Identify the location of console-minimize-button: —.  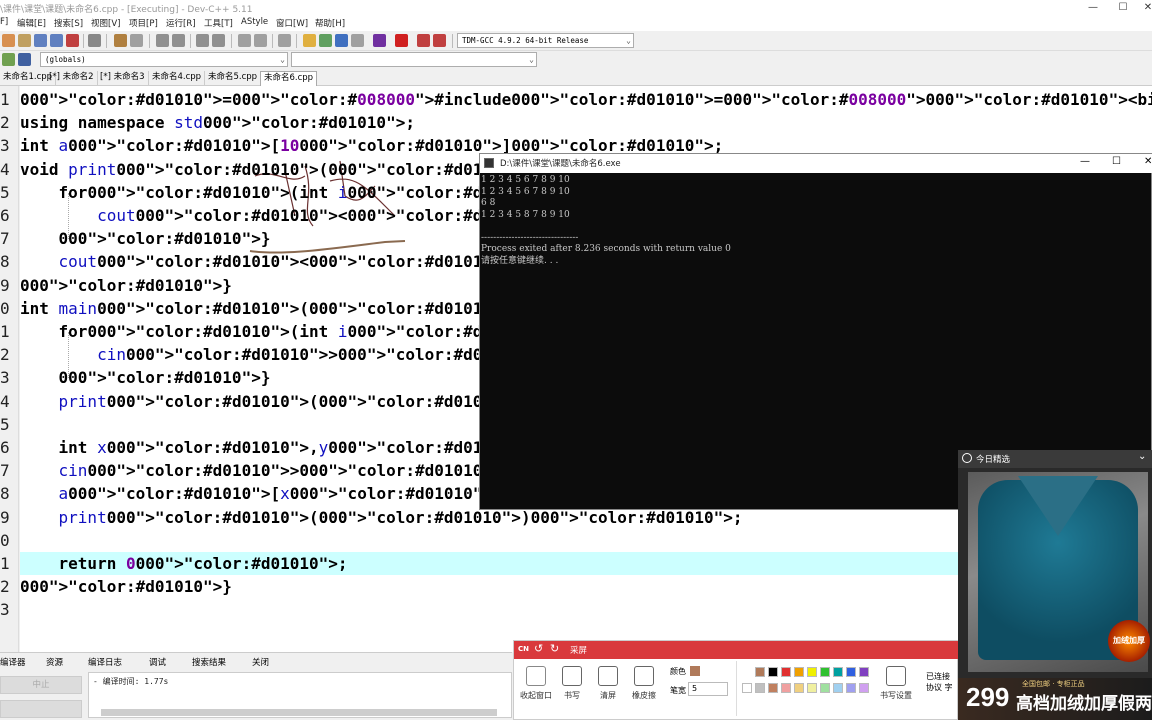
(1085, 161).